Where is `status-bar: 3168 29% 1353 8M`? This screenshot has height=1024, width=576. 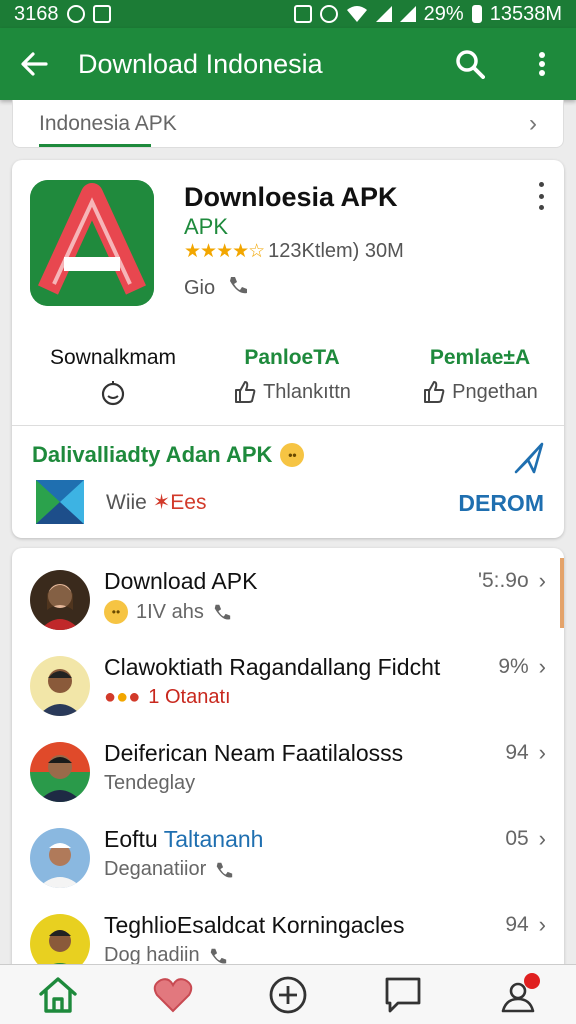 status-bar: 3168 29% 1353 8M is located at coordinates (288, 14).